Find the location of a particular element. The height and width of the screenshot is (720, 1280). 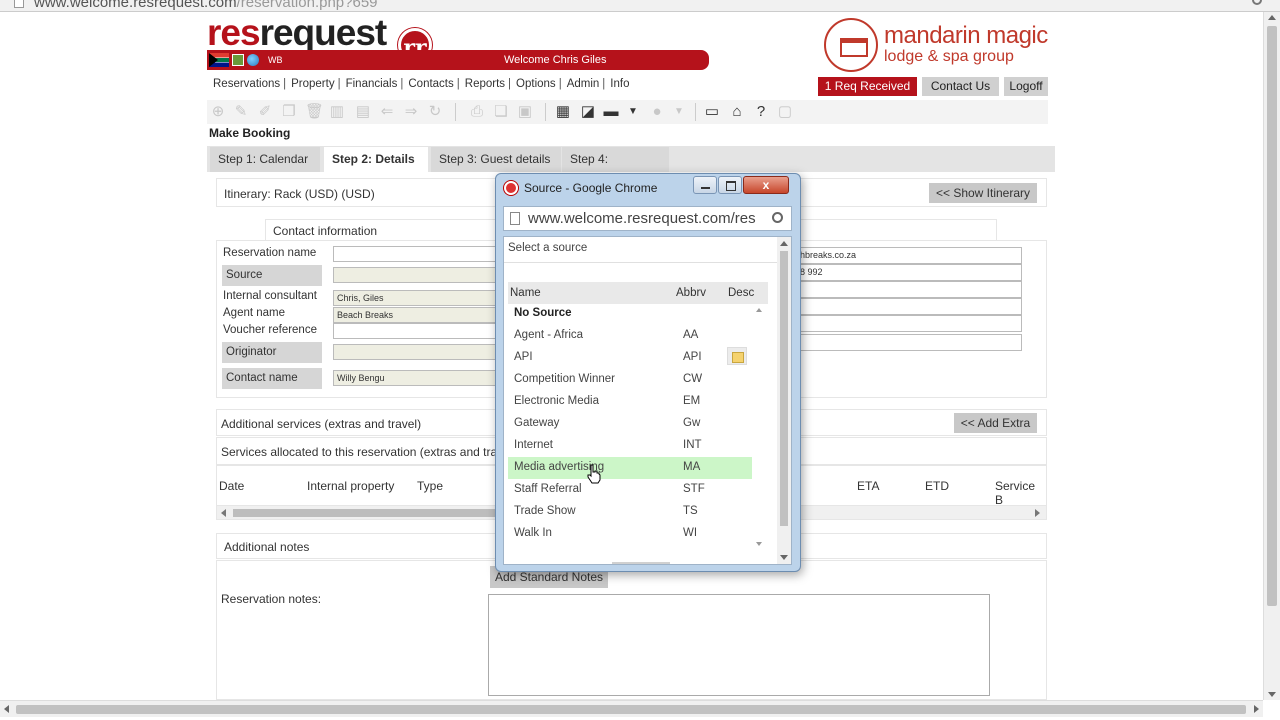

popup-vertical-scrollbar is located at coordinates (784, 400).